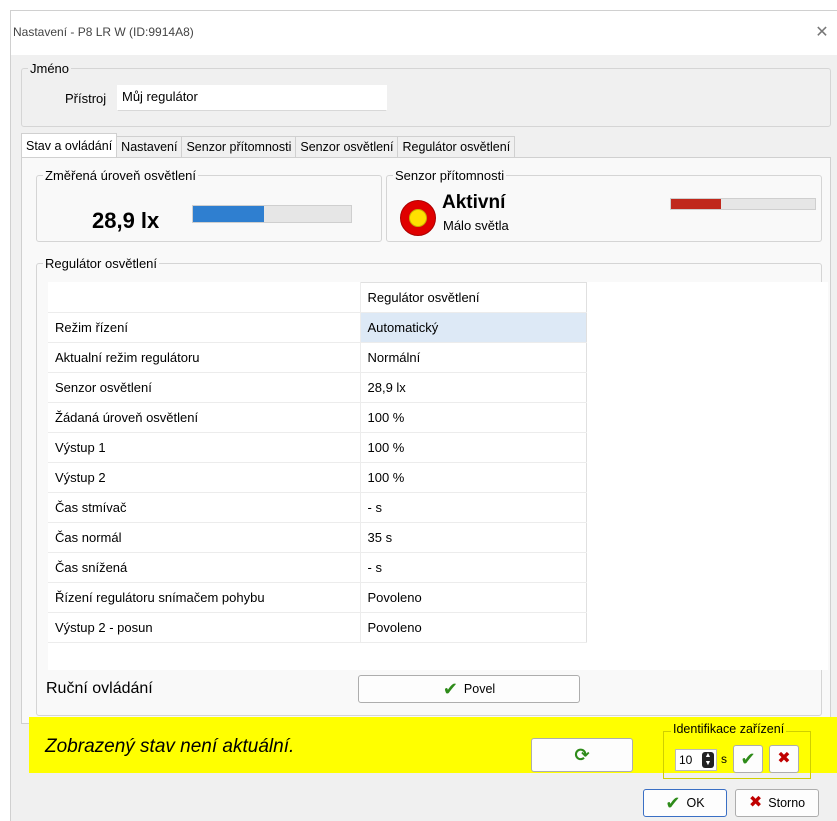 This screenshot has width=837, height=821. What do you see at coordinates (473, 327) in the screenshot?
I see `row-value: Automatický` at bounding box center [473, 327].